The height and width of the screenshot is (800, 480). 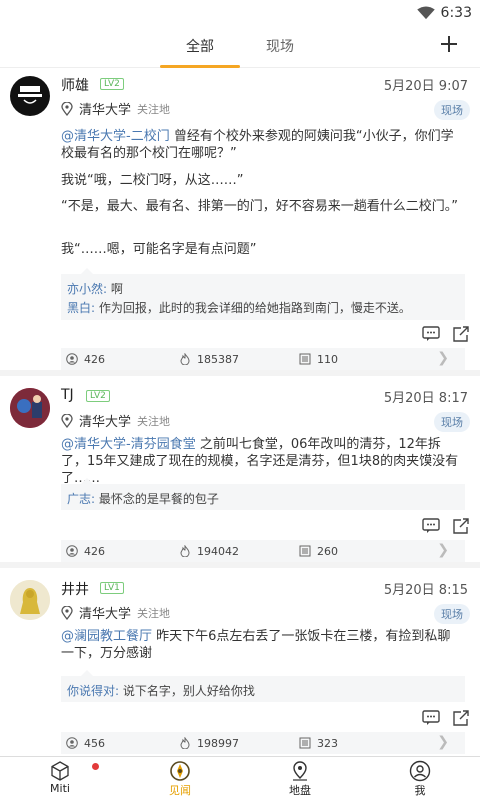 What do you see at coordinates (94, 743) in the screenshot?
I see `stat-value: 456` at bounding box center [94, 743].